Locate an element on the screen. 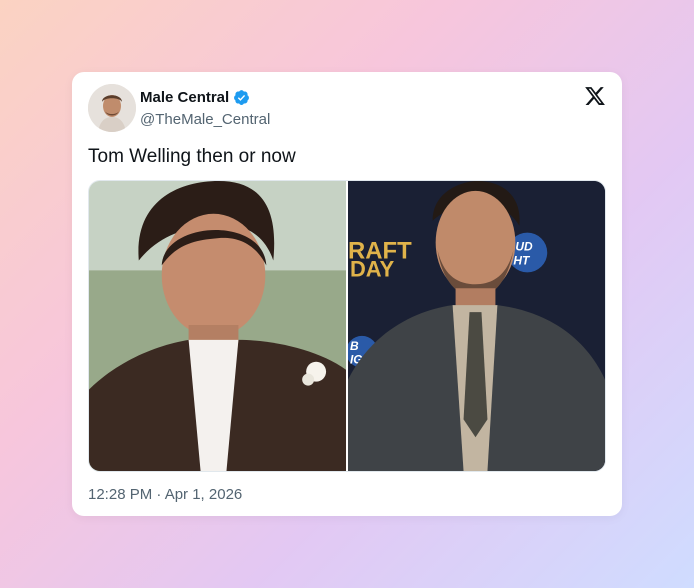 The height and width of the screenshot is (588, 694). handle: @TheMale_Central is located at coordinates (205, 119).